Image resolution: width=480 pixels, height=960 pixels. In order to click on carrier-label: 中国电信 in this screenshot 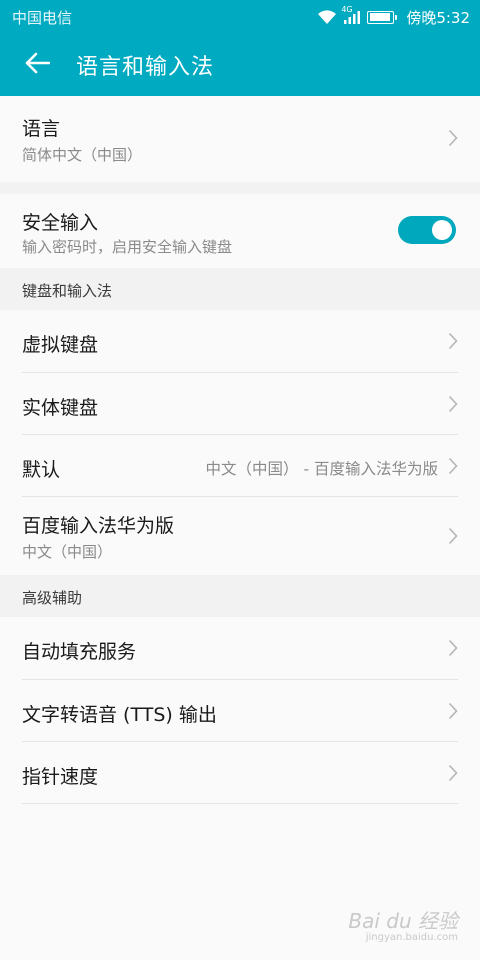, I will do `click(42, 17)`.